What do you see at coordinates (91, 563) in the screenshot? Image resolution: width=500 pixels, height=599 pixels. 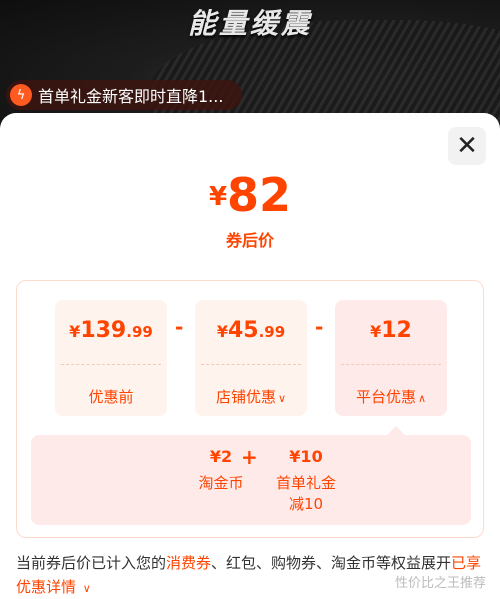 I see `note-prefix: 当前券后价已计入您的` at bounding box center [91, 563].